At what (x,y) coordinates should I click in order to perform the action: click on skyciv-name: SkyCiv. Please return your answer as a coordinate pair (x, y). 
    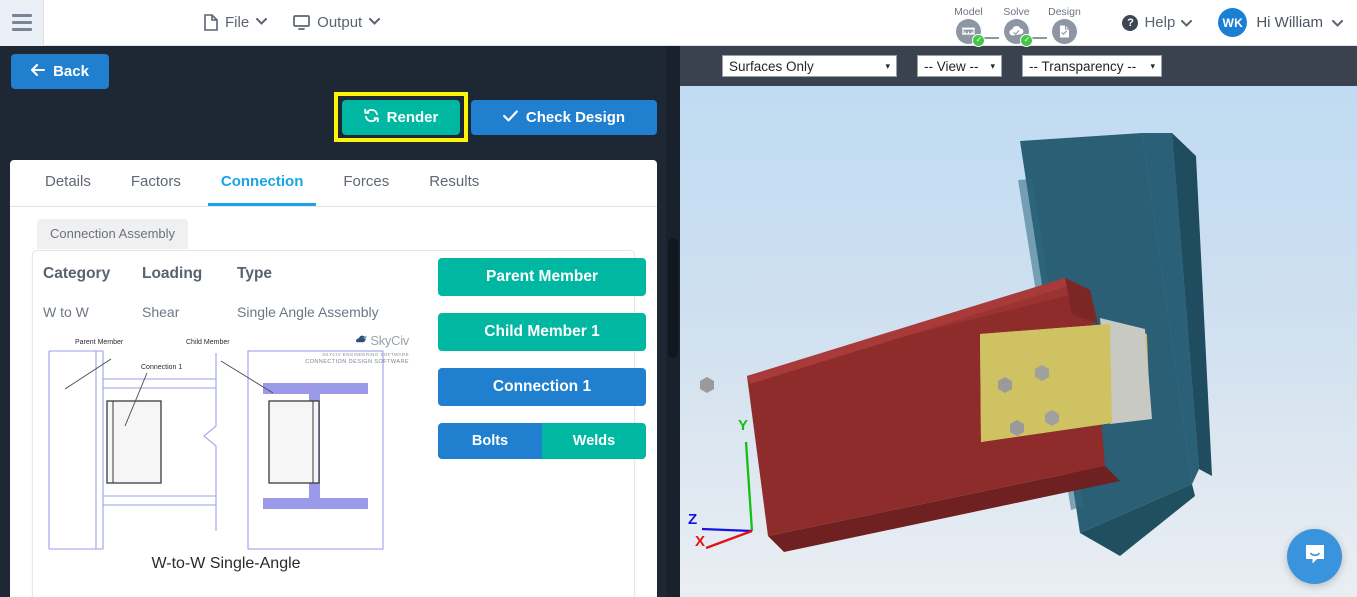
    Looking at the image, I should click on (389, 340).